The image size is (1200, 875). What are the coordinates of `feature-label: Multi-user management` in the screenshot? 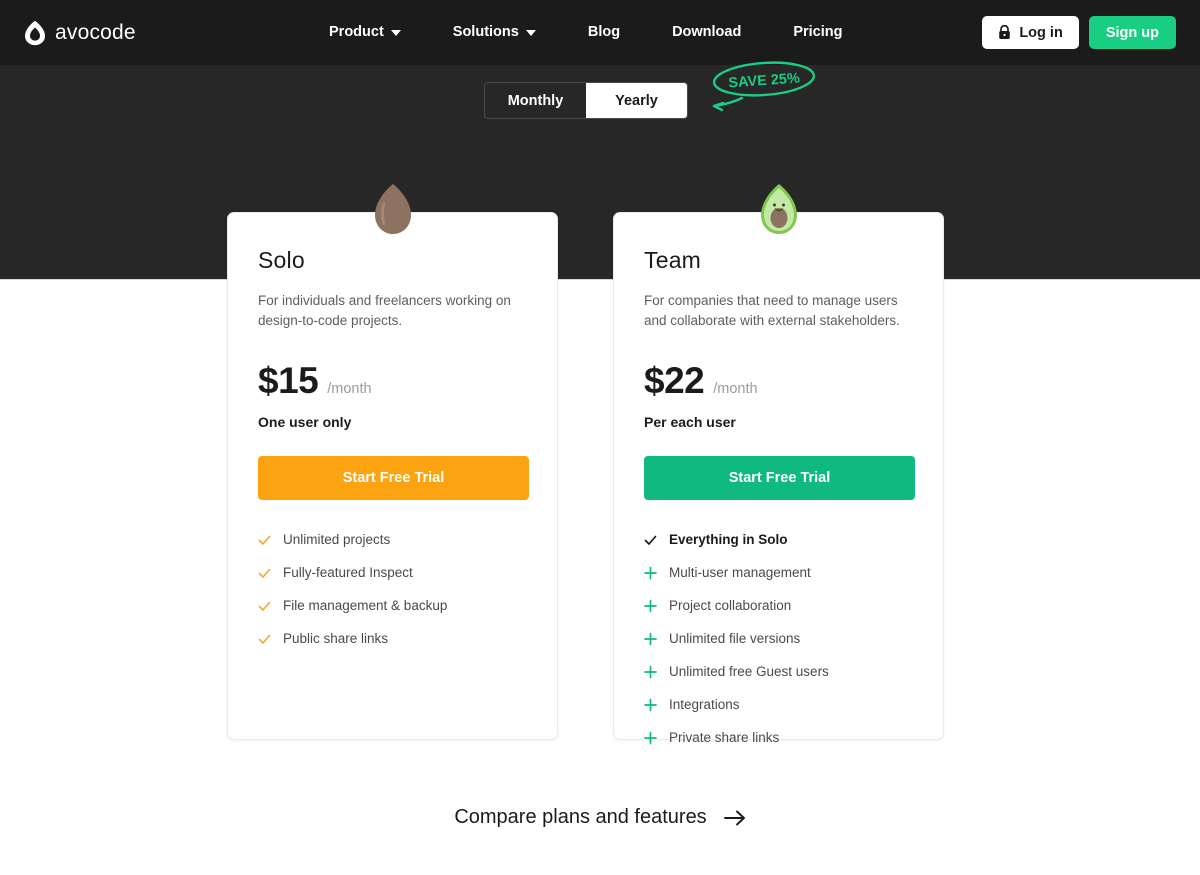 It's located at (740, 572).